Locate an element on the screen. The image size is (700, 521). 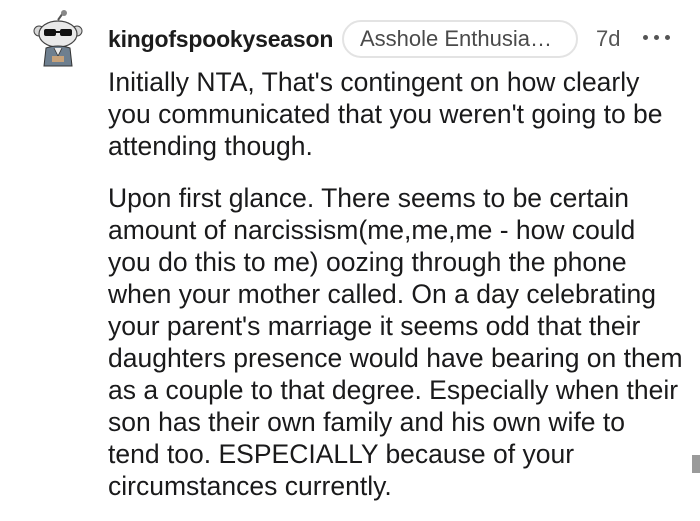
username-link: kingofspookyseason is located at coordinates (220, 39).